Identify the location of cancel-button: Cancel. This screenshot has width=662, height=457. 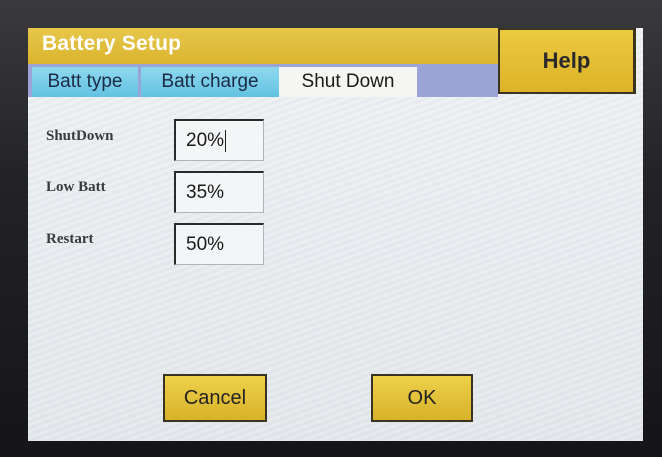
(215, 398).